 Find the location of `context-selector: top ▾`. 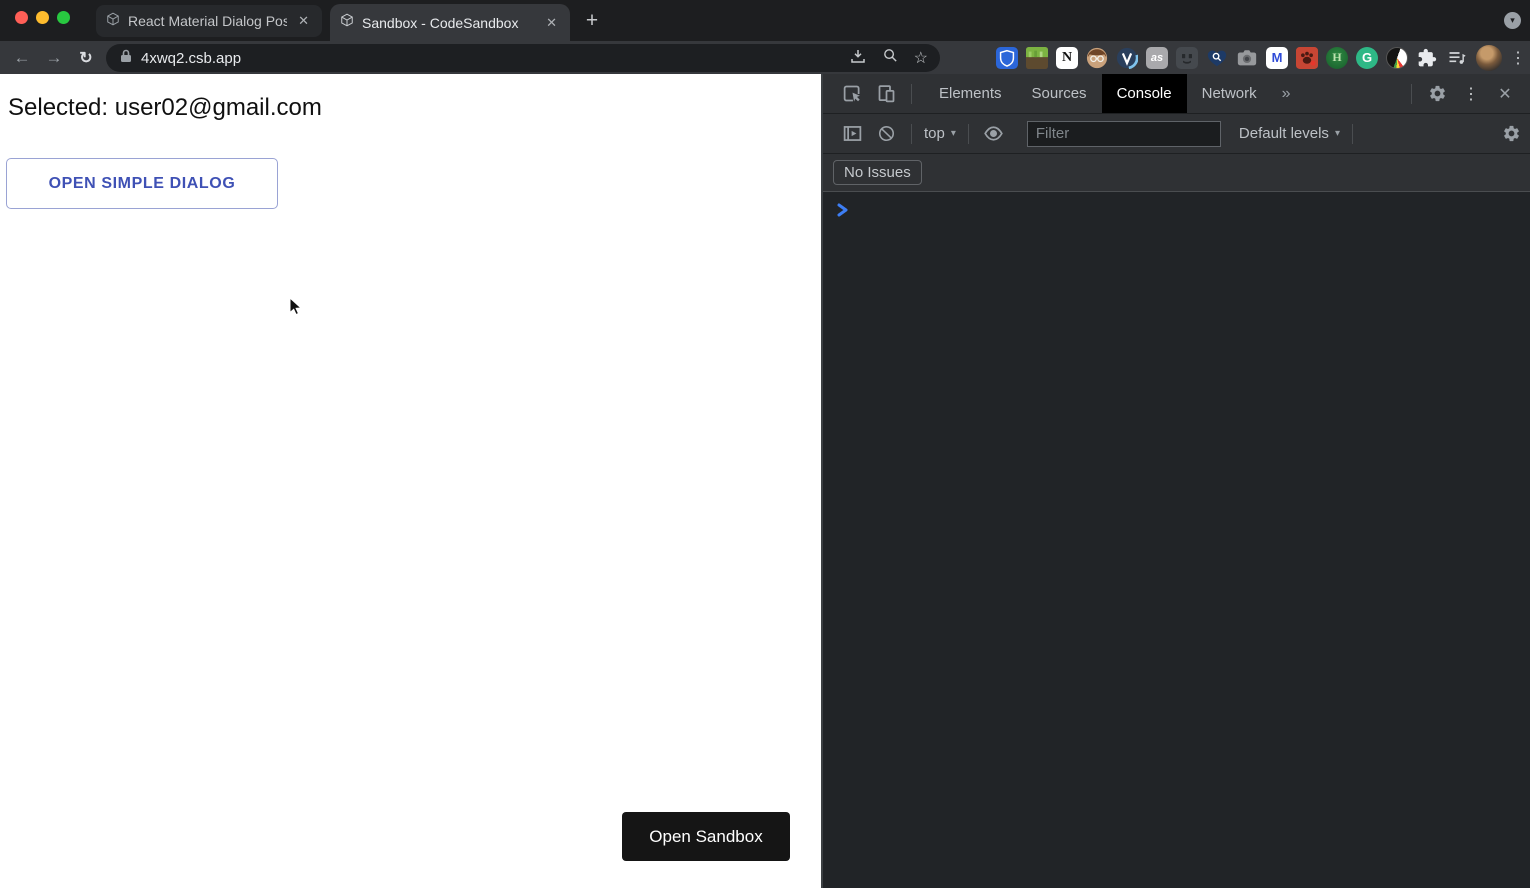

context-selector: top ▾ is located at coordinates (940, 133).